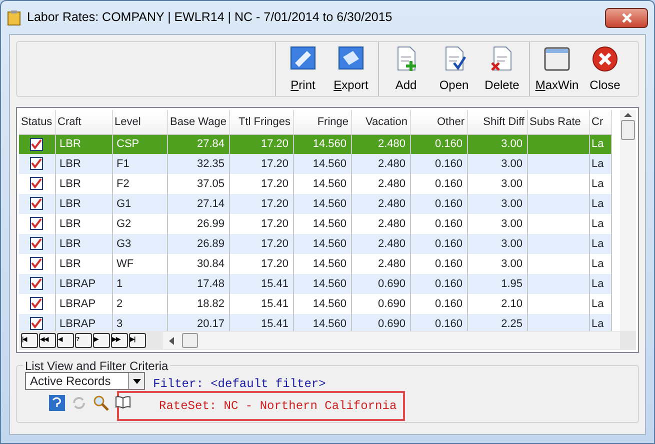 This screenshot has height=444, width=655. What do you see at coordinates (322, 122) in the screenshot?
I see `column-header: Fringe` at bounding box center [322, 122].